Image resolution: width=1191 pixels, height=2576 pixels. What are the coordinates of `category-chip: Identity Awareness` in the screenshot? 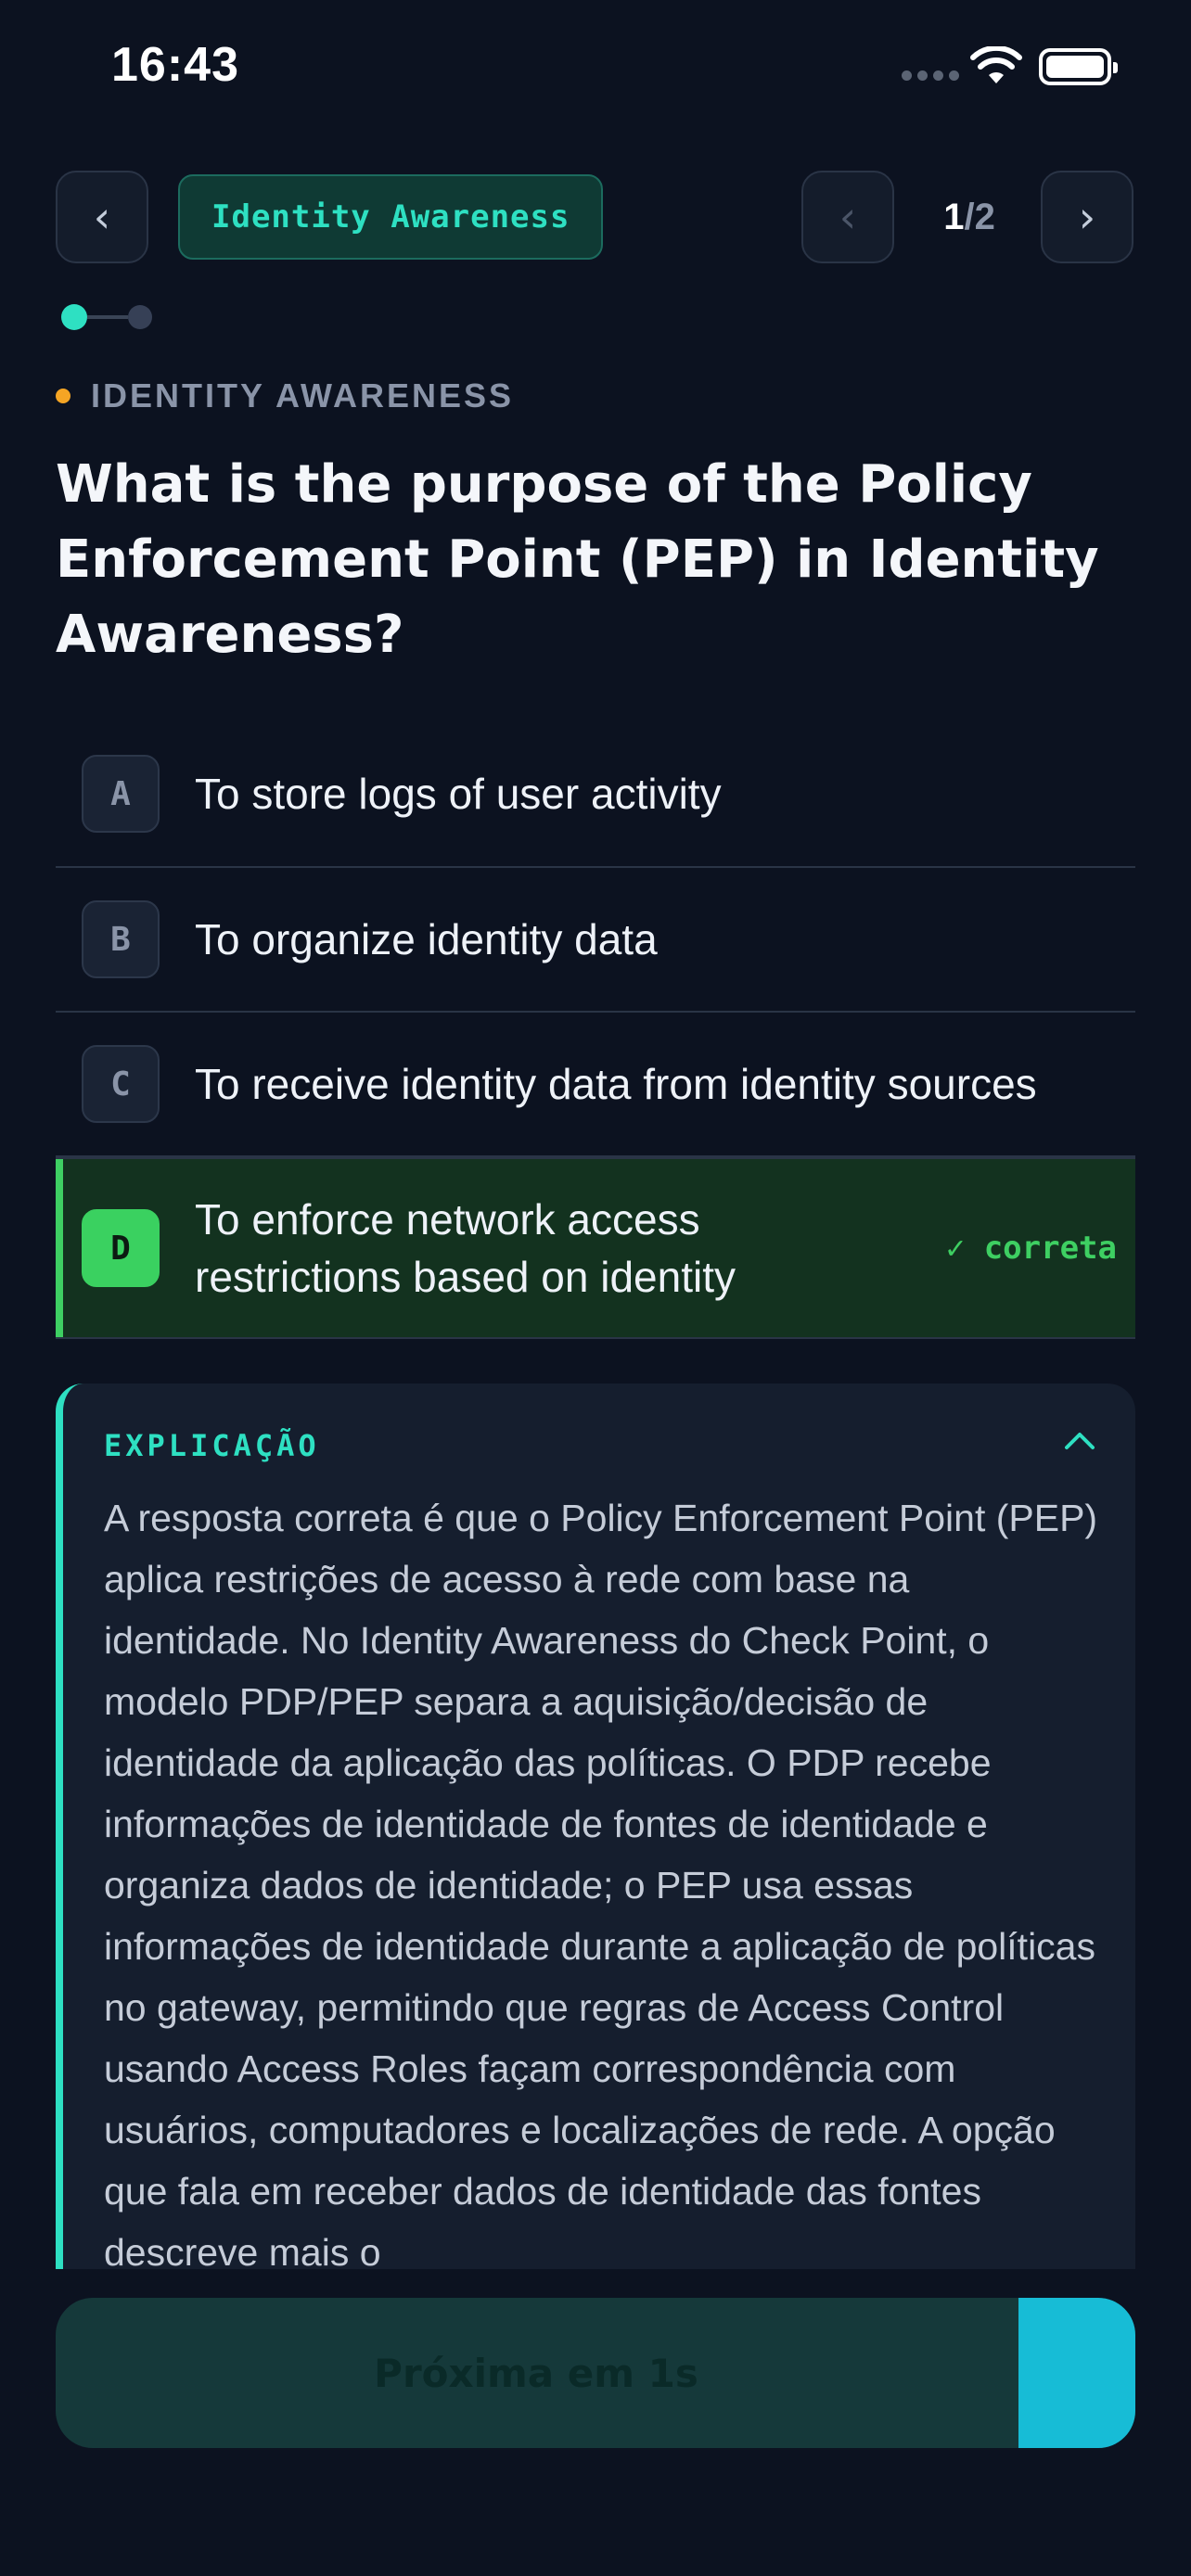 It's located at (391, 217).